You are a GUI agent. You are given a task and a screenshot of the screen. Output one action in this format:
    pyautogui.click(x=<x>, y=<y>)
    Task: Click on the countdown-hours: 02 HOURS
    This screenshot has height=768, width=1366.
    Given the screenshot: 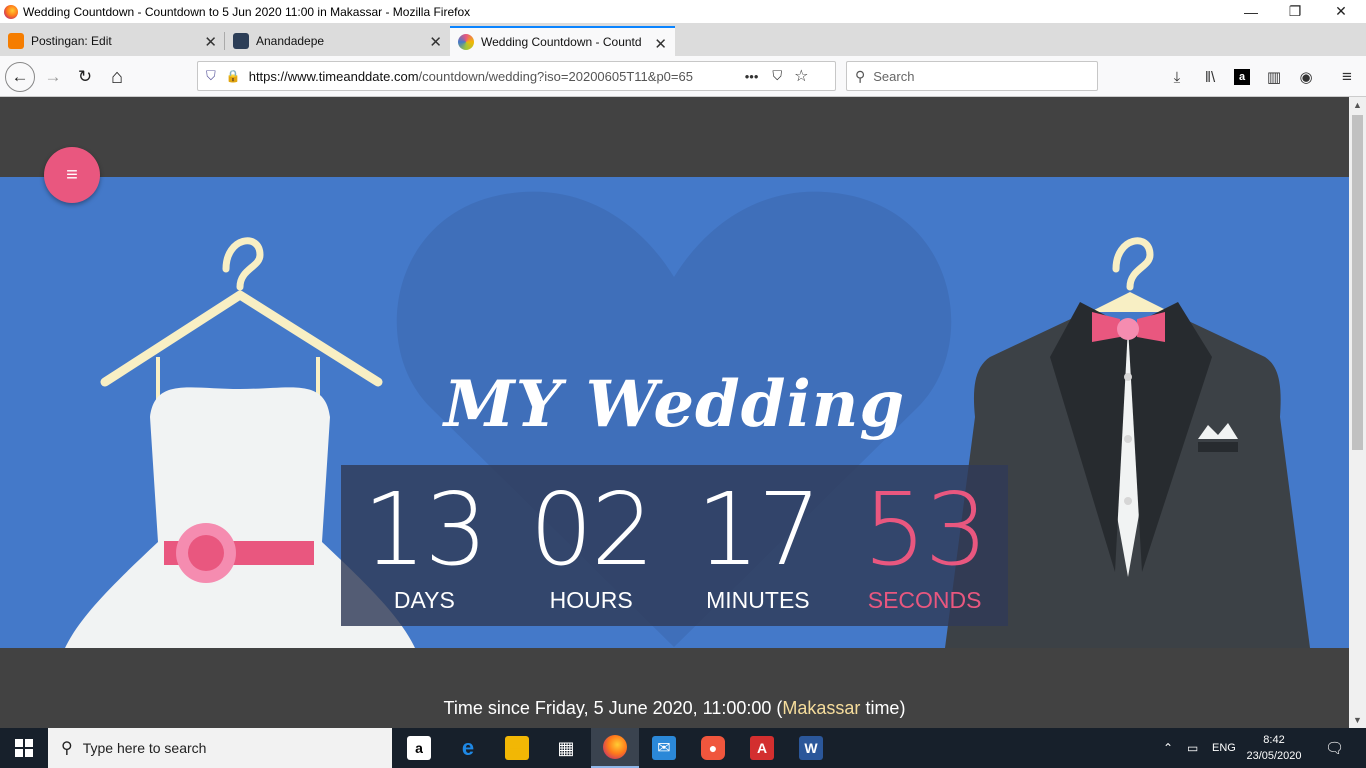 What is the action you would take?
    pyautogui.click(x=591, y=545)
    